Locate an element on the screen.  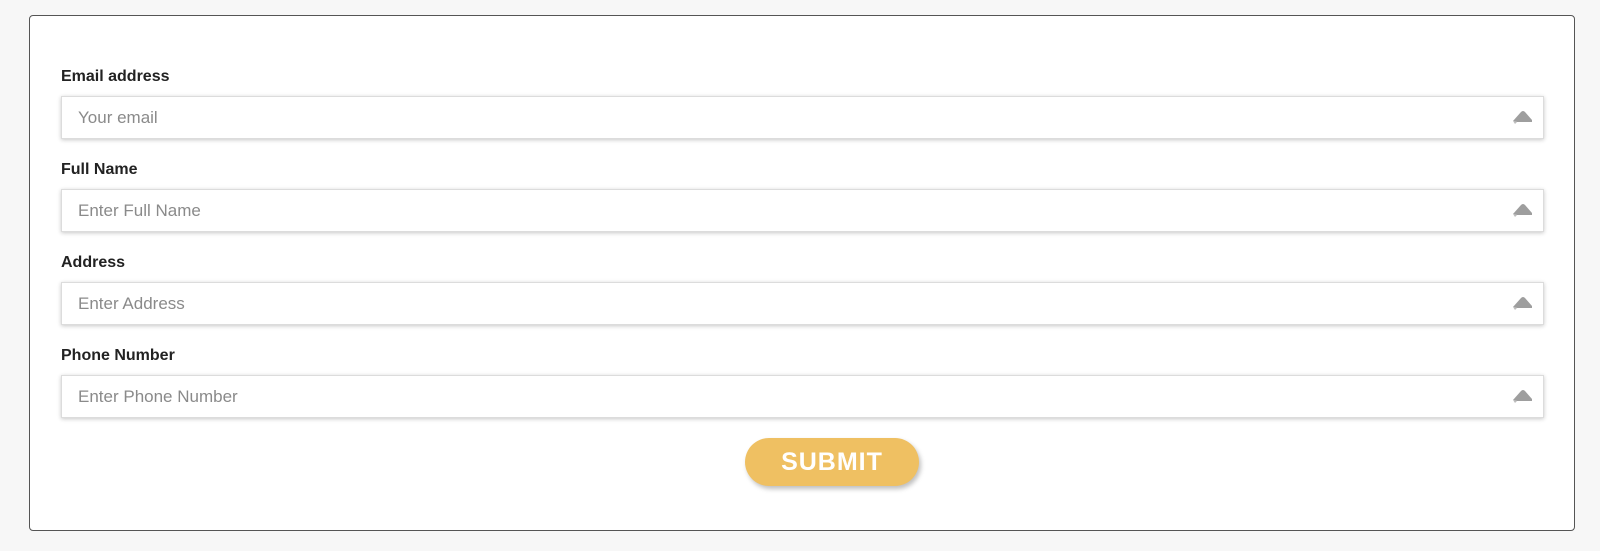
phone-number-field is located at coordinates (802, 396).